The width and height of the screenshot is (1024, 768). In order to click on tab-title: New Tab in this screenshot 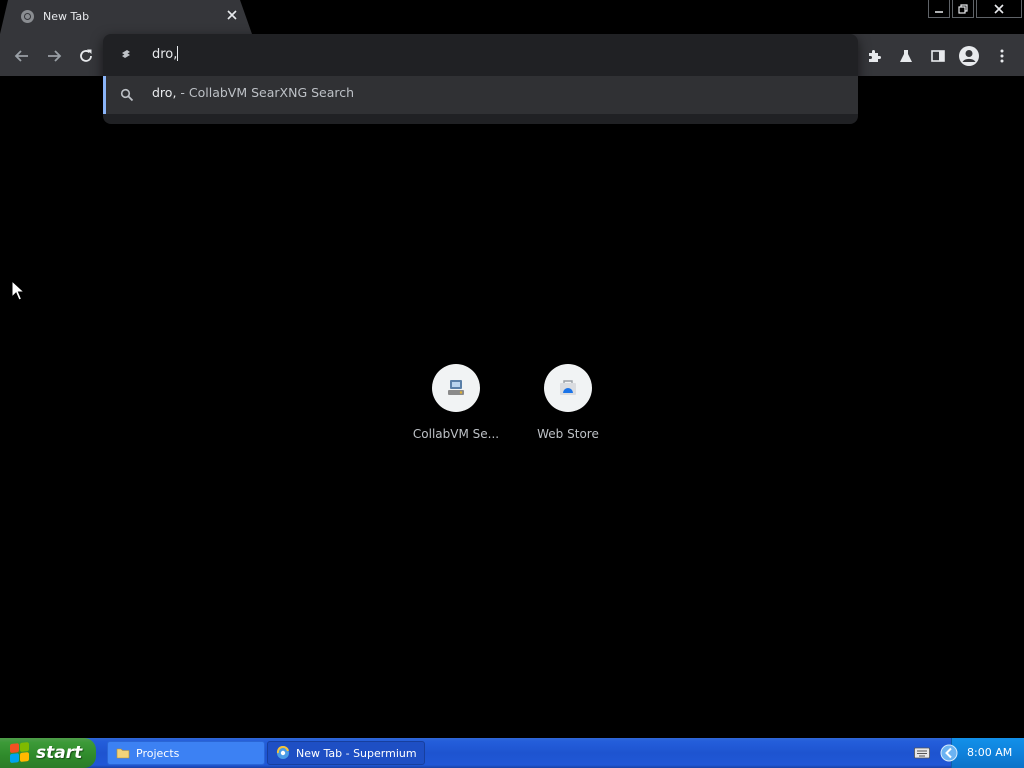, I will do `click(66, 16)`.